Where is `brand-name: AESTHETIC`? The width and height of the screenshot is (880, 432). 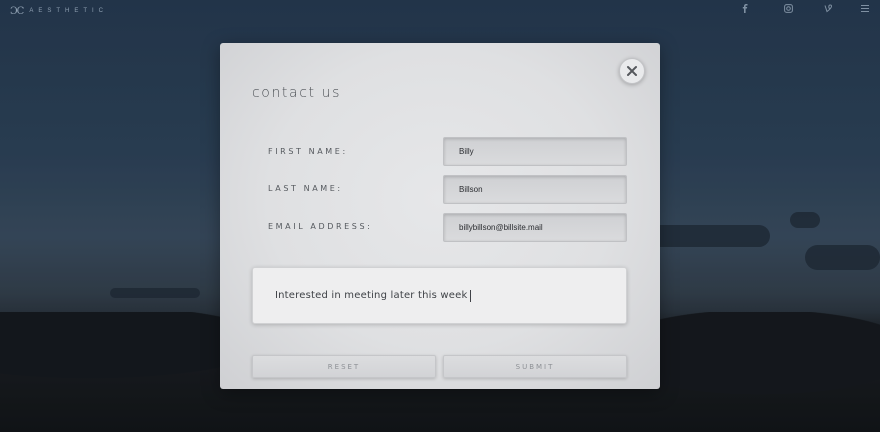
brand-name: AESTHETIC is located at coordinates (68, 11).